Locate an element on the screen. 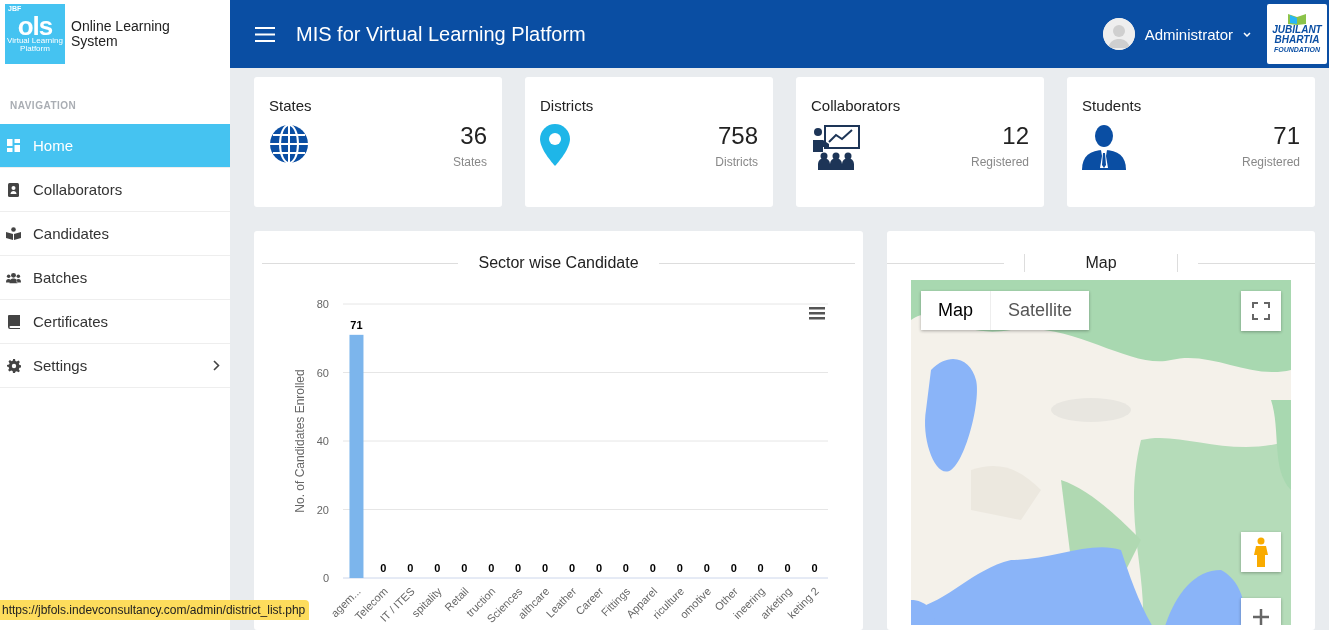  sidebar-item: Certificates is located at coordinates (115, 322).